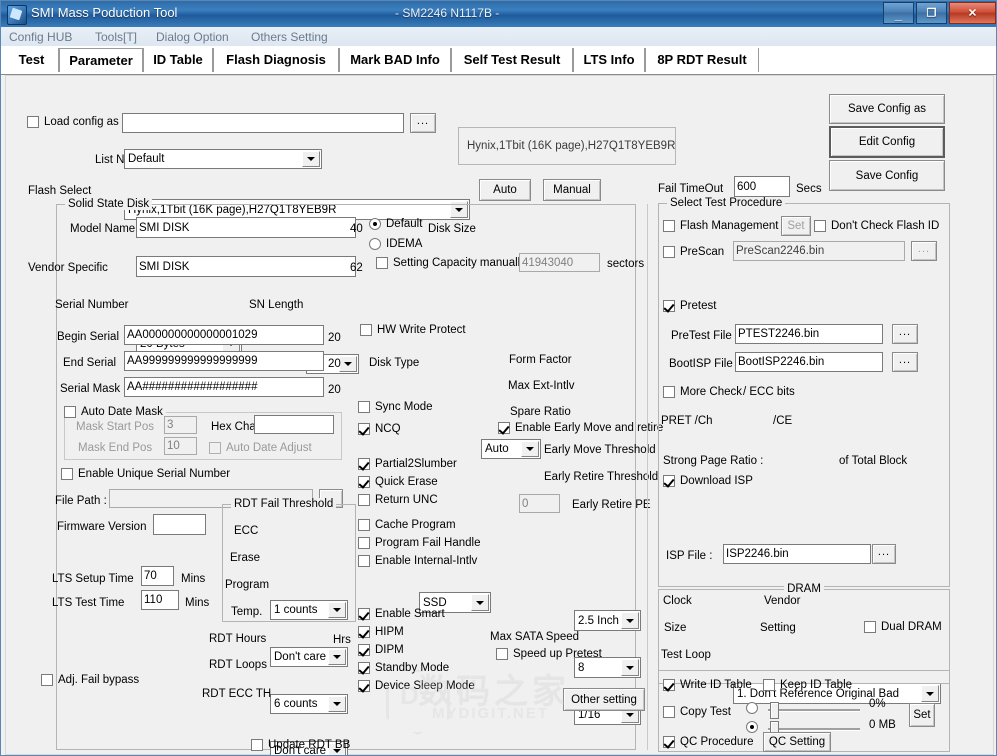 This screenshot has width=997, height=756. What do you see at coordinates (572, 190) in the screenshot?
I see `manual-button: Manual` at bounding box center [572, 190].